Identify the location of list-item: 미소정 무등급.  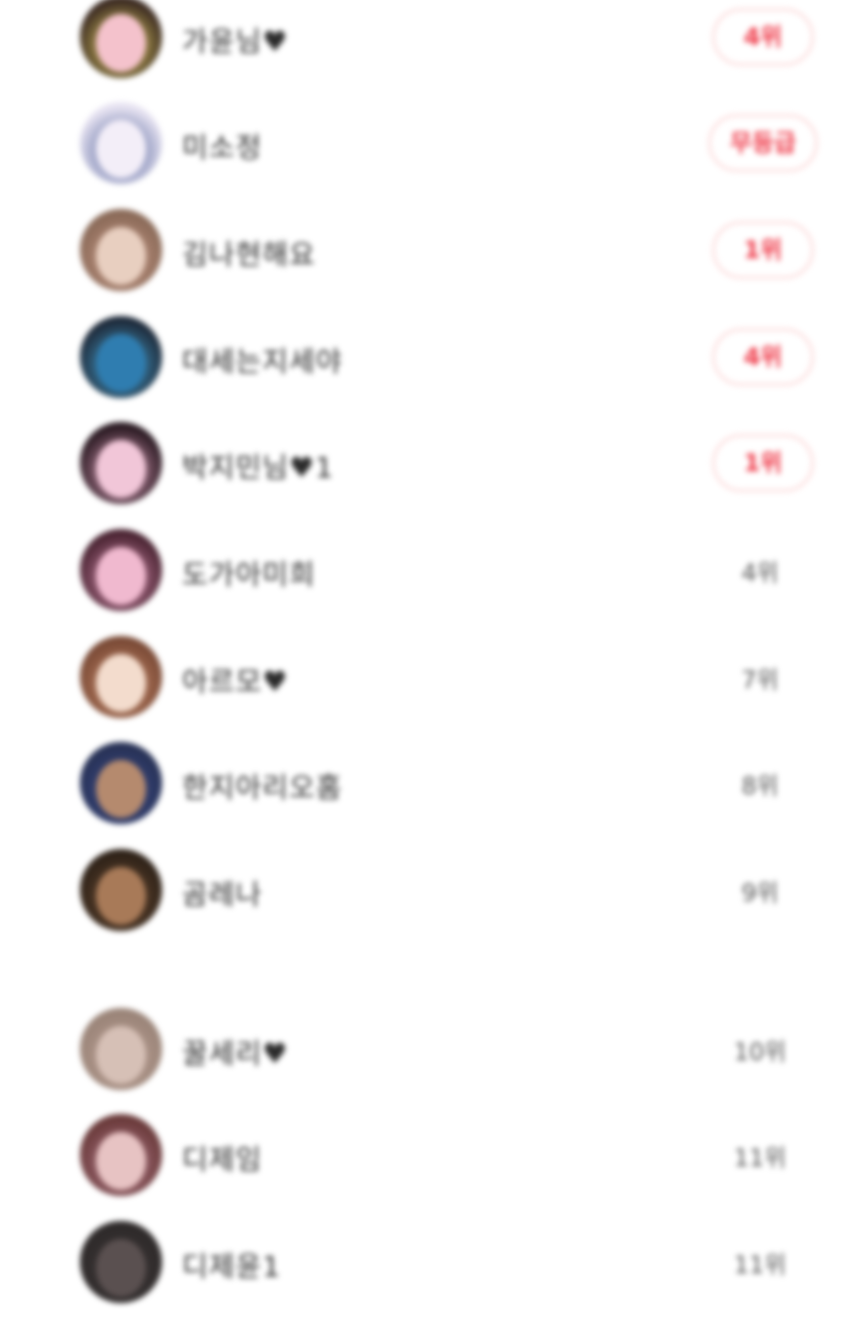
(425, 143).